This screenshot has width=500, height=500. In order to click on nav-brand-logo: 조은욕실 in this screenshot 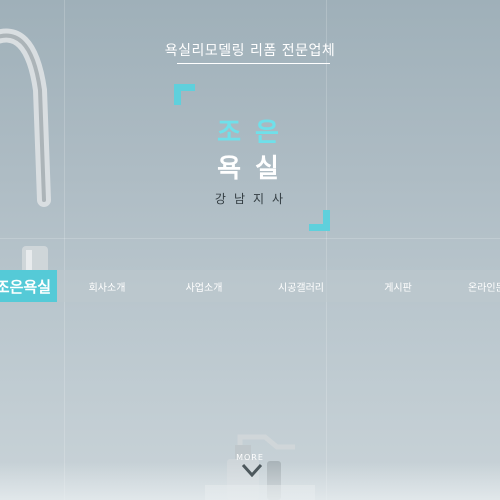, I will do `click(28, 286)`.